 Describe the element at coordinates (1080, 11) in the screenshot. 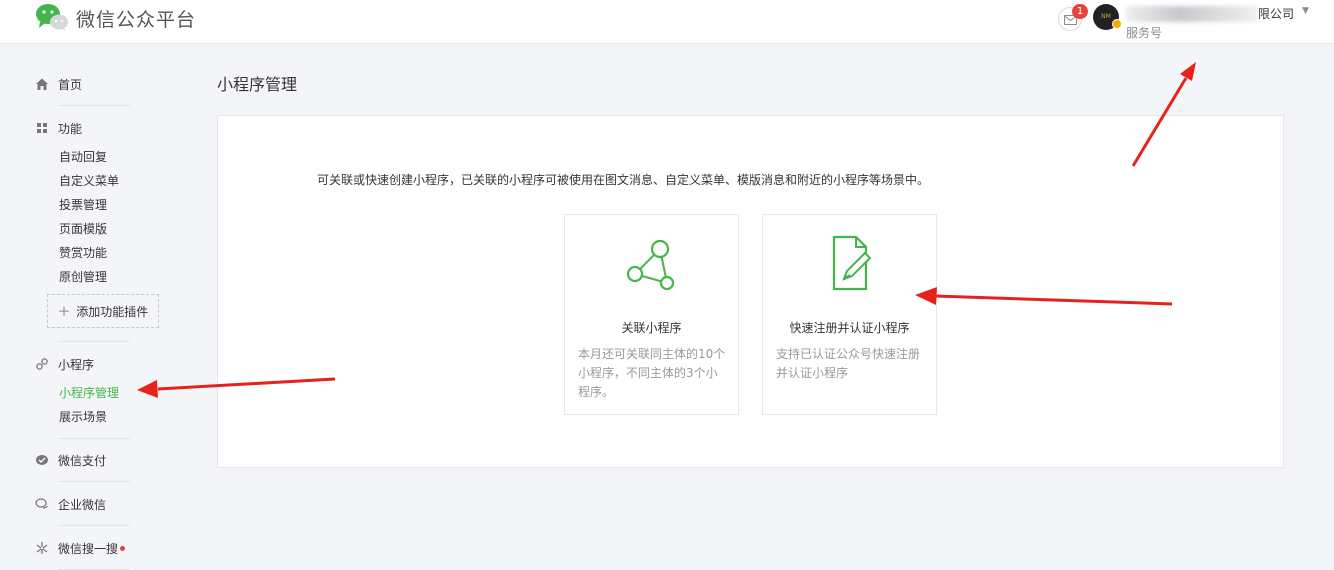

I see `notification-badge: 1` at that location.